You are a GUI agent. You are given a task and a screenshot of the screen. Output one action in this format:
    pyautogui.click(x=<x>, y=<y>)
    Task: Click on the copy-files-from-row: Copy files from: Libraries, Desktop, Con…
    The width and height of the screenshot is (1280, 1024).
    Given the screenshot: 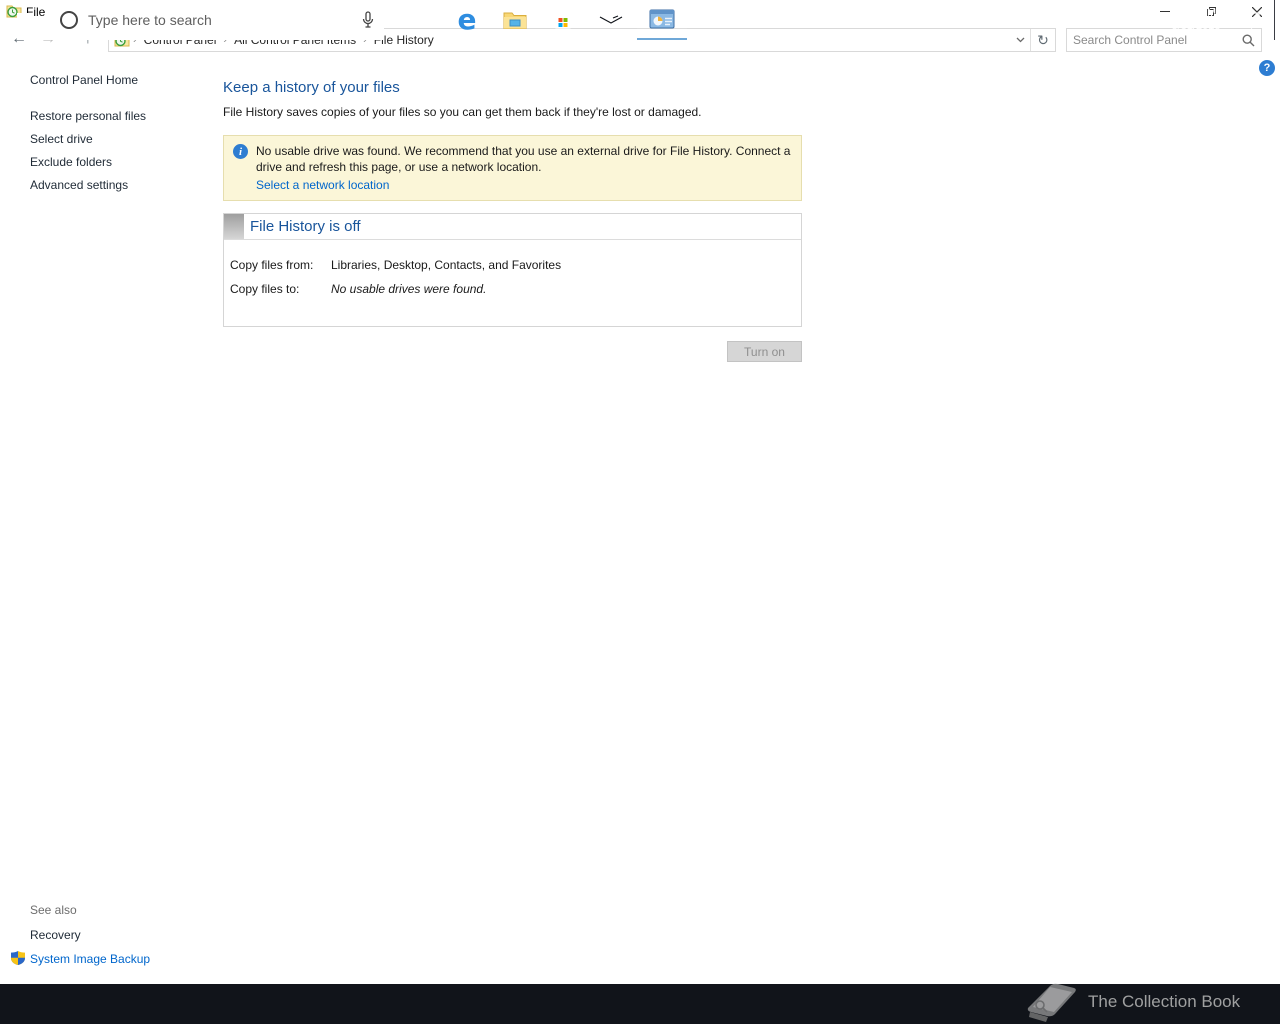 What is the action you would take?
    pyautogui.click(x=515, y=265)
    